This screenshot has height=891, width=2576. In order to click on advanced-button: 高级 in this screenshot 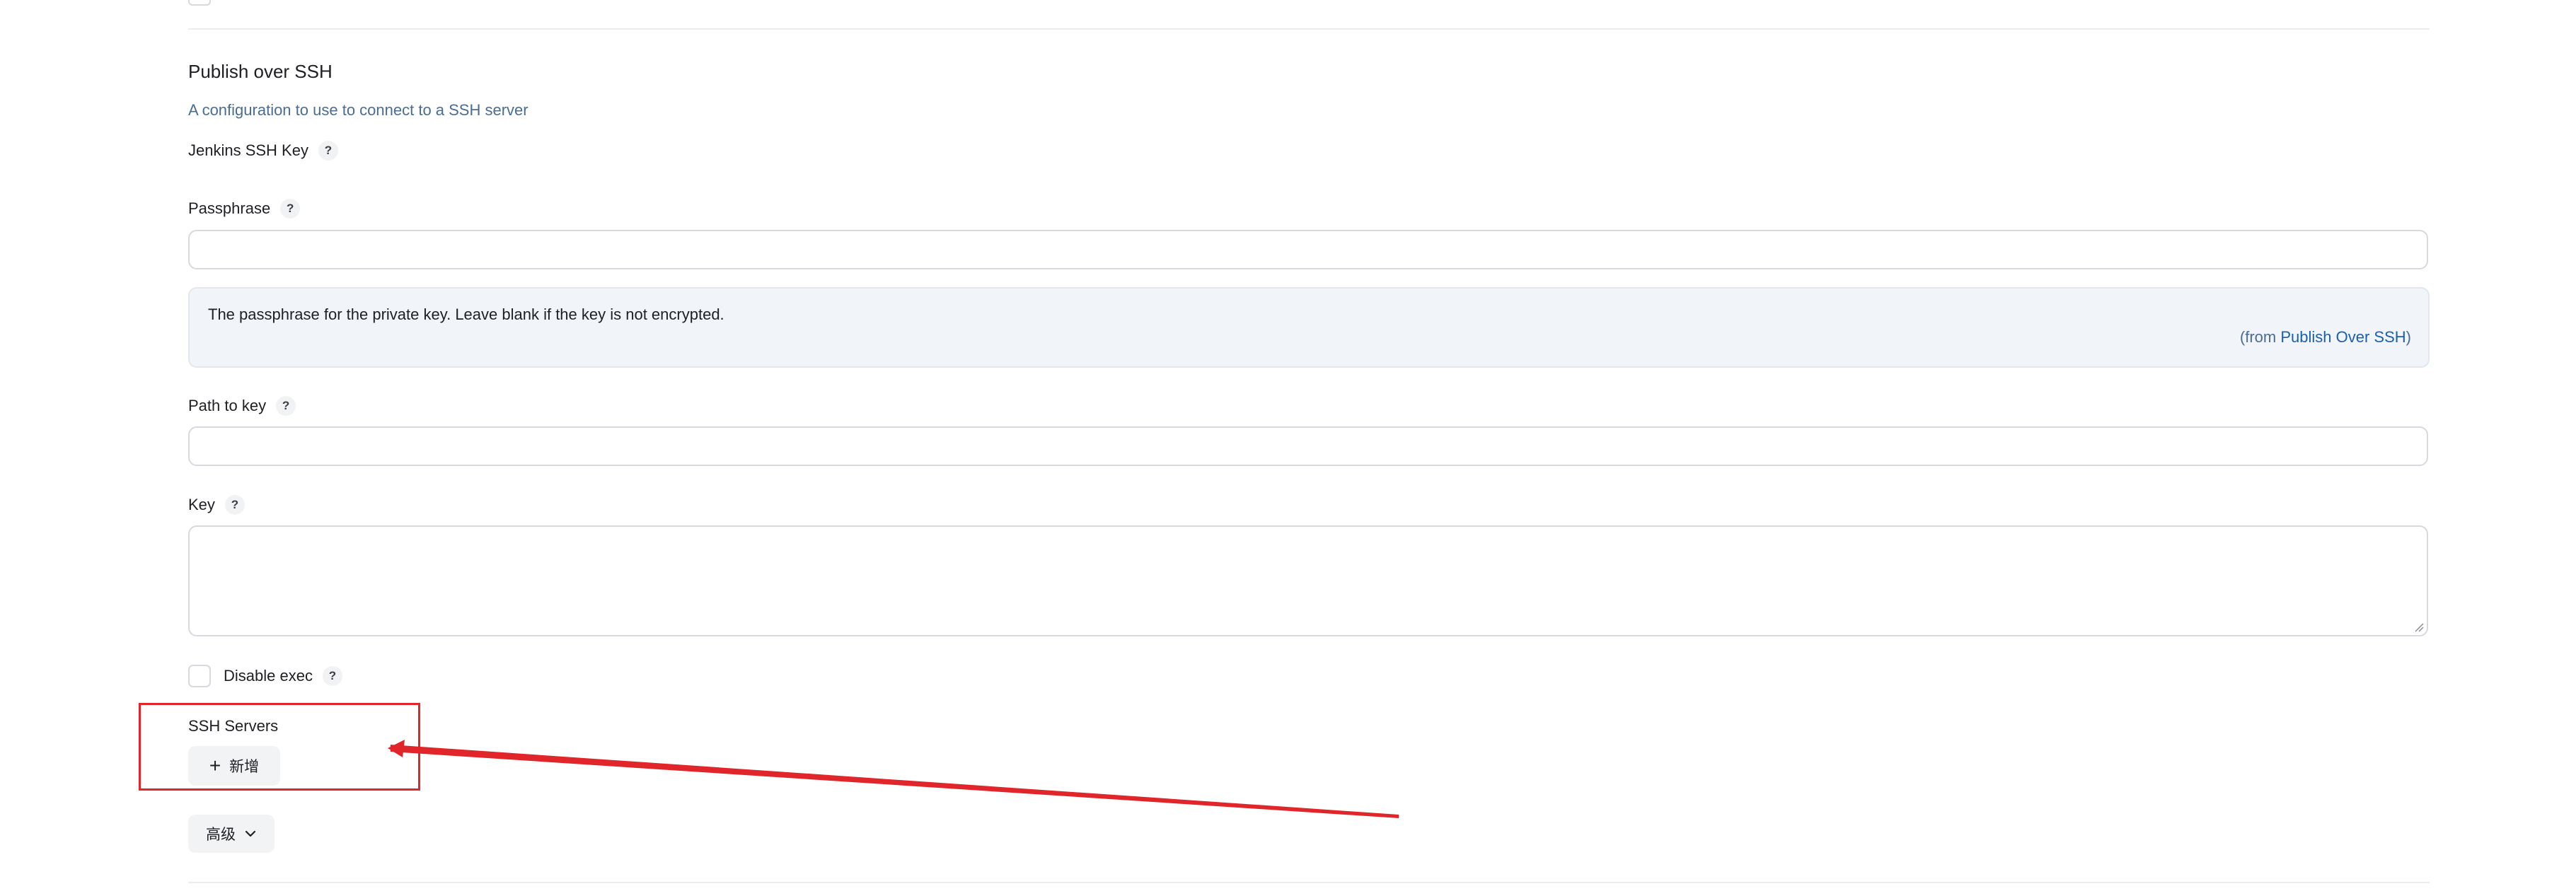, I will do `click(231, 834)`.